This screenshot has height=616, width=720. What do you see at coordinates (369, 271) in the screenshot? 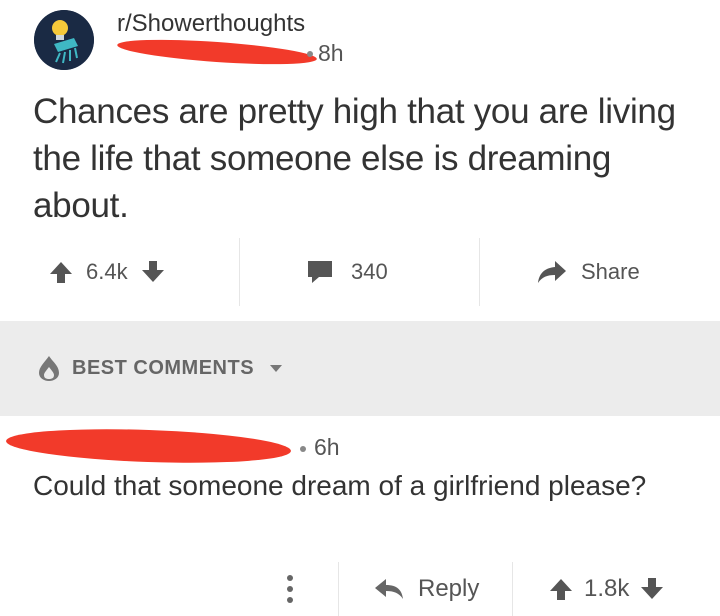
I see `comments-count: 340` at bounding box center [369, 271].